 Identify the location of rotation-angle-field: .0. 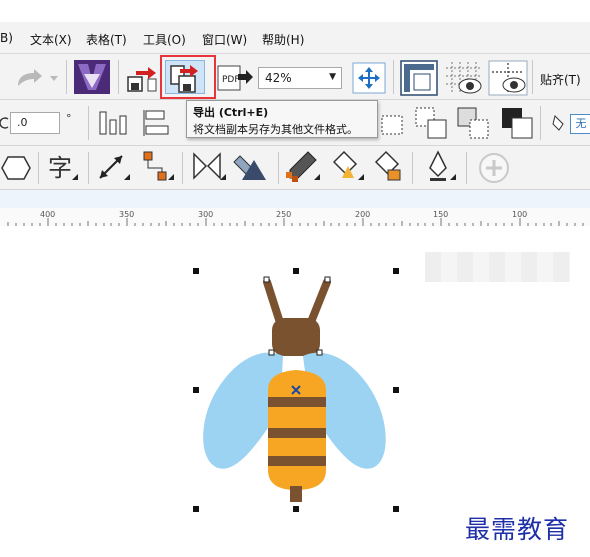
(35, 123).